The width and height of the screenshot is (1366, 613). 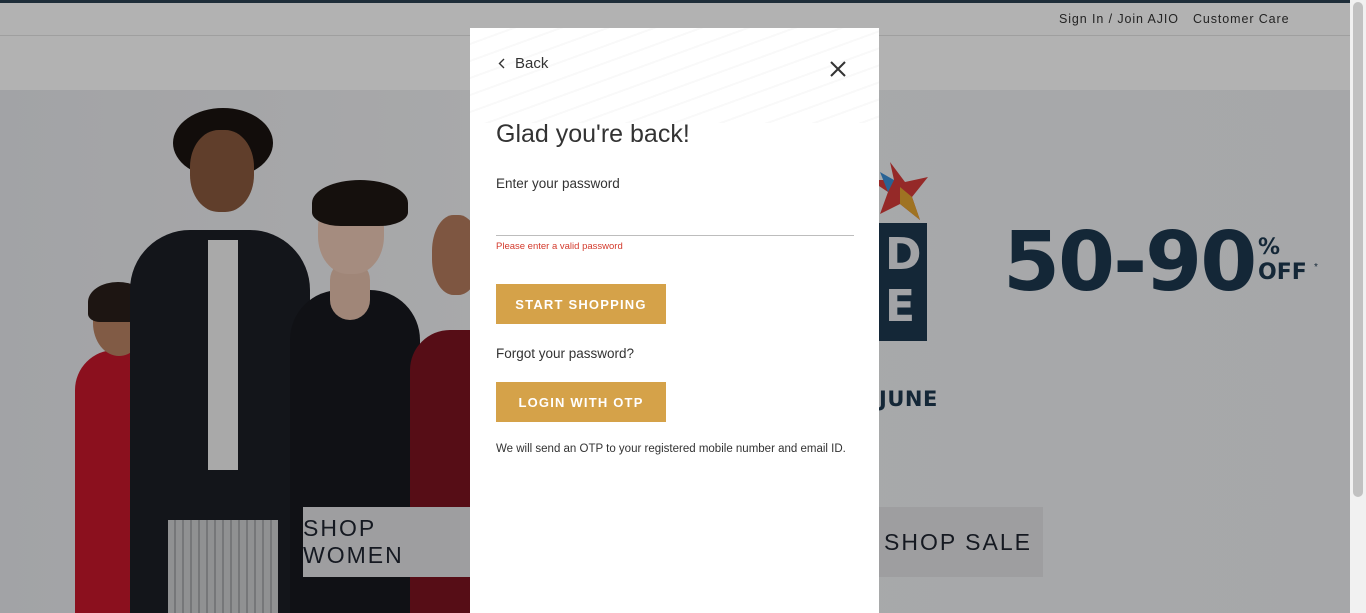 What do you see at coordinates (838, 69) in the screenshot?
I see `close-icon` at bounding box center [838, 69].